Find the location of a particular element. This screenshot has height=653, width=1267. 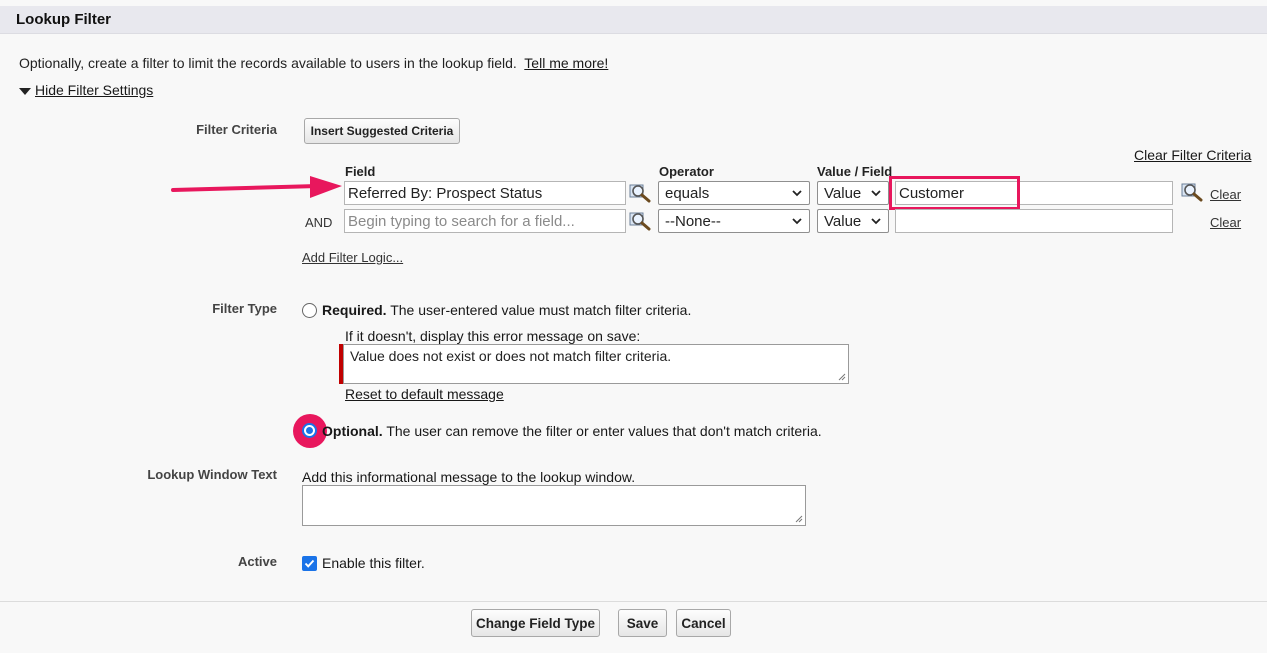

and-label: AND is located at coordinates (319, 222).